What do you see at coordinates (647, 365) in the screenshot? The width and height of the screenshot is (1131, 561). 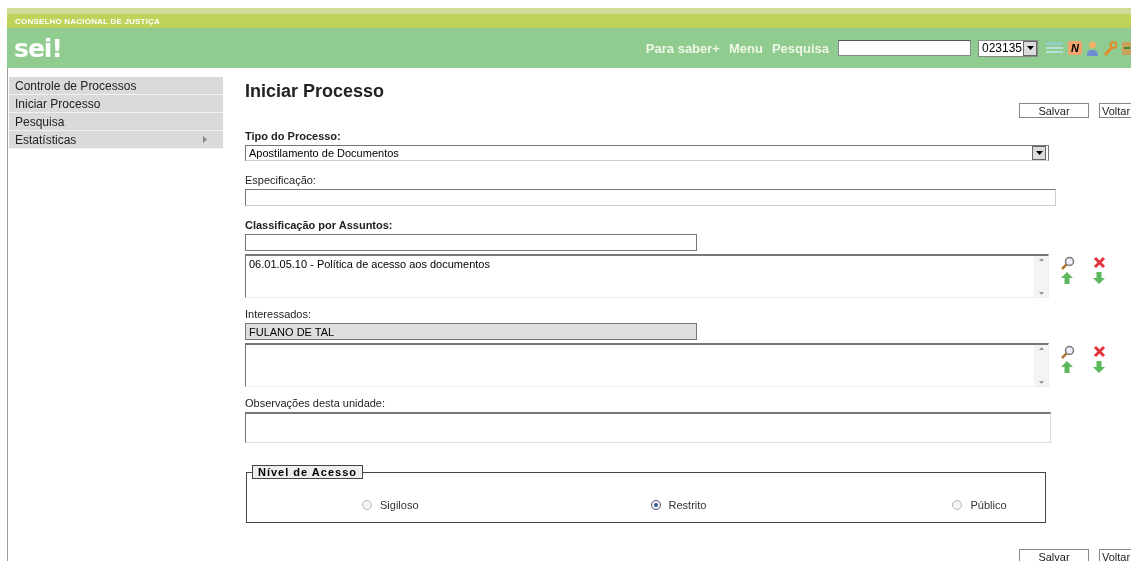 I see `list-box` at bounding box center [647, 365].